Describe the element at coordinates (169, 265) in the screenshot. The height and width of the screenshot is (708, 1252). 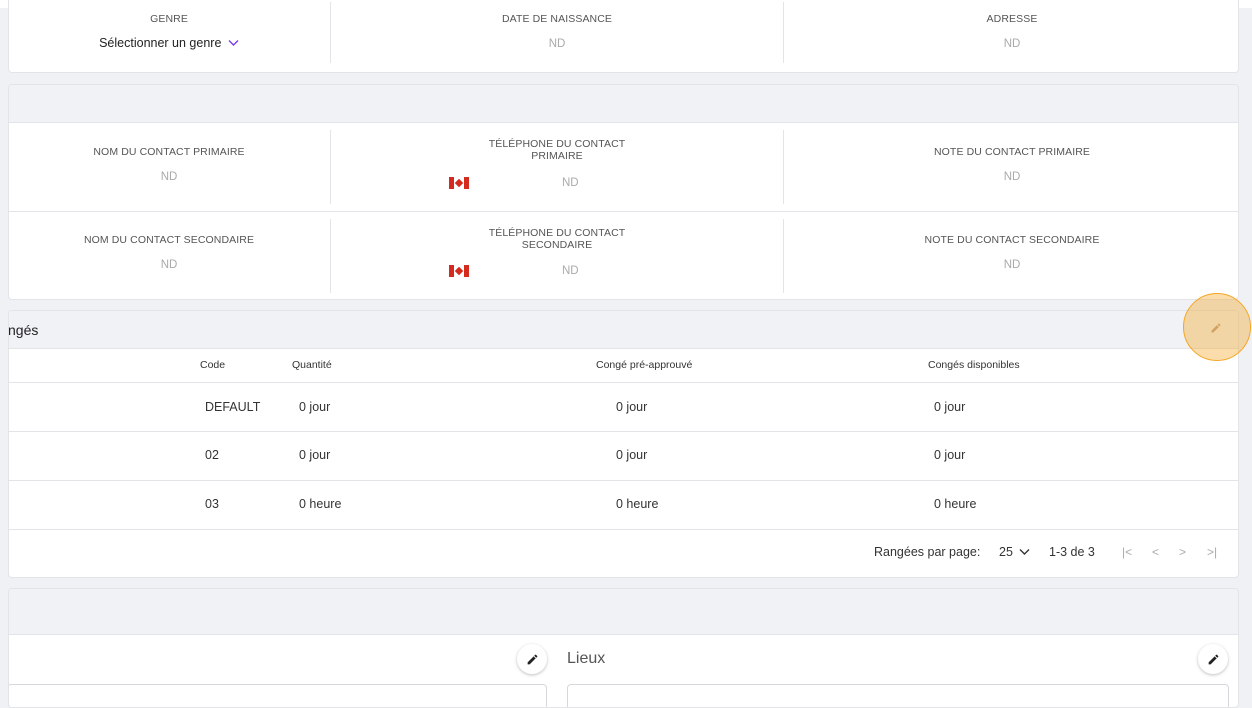
I see `secondary-contact-name-value: ND` at that location.